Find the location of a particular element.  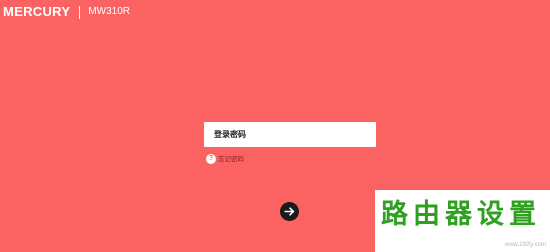

password-field is located at coordinates (290, 134).